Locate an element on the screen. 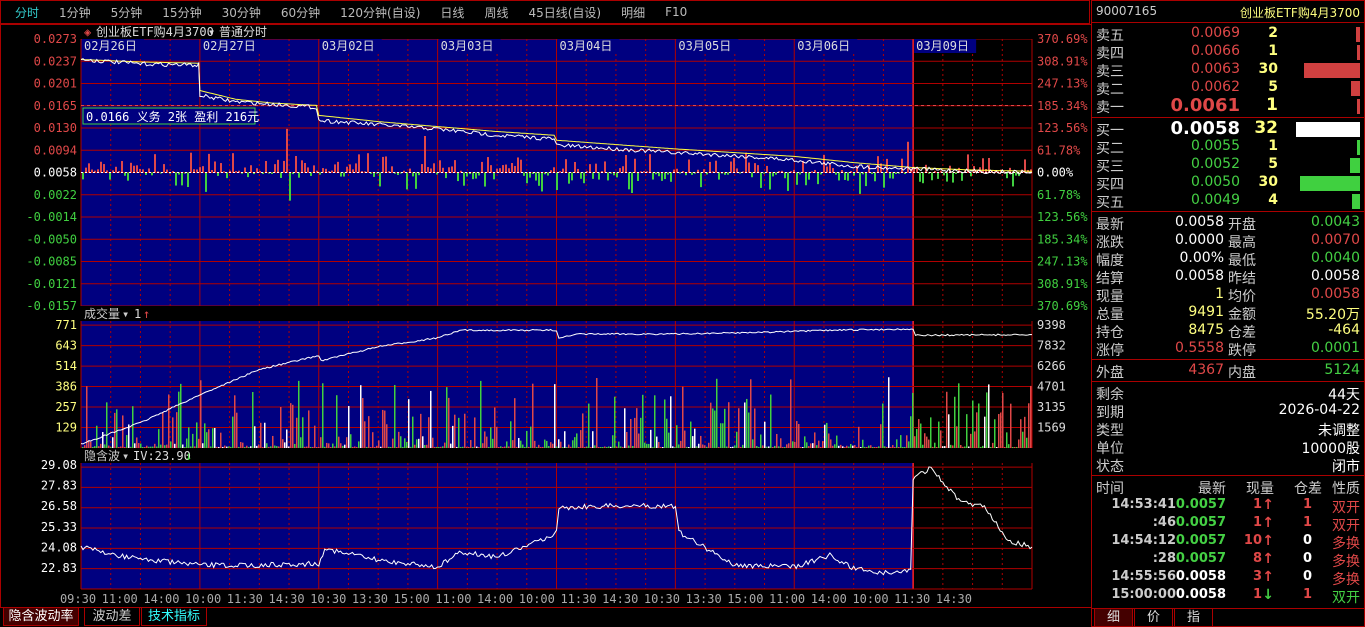 The width and height of the screenshot is (1365, 627). tab-3: 15分钟 is located at coordinates (181, 12).